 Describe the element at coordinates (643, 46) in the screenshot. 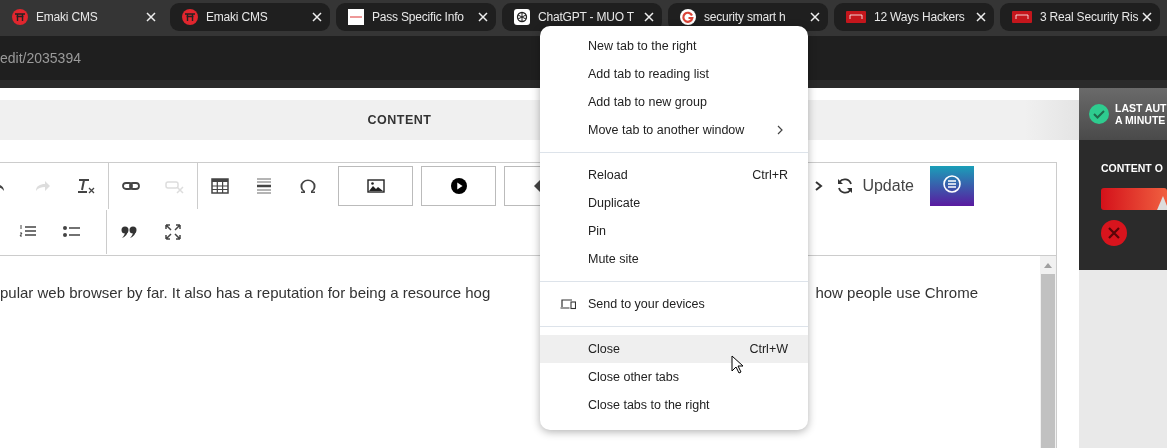

I see `menu-label: New tab to the right` at that location.